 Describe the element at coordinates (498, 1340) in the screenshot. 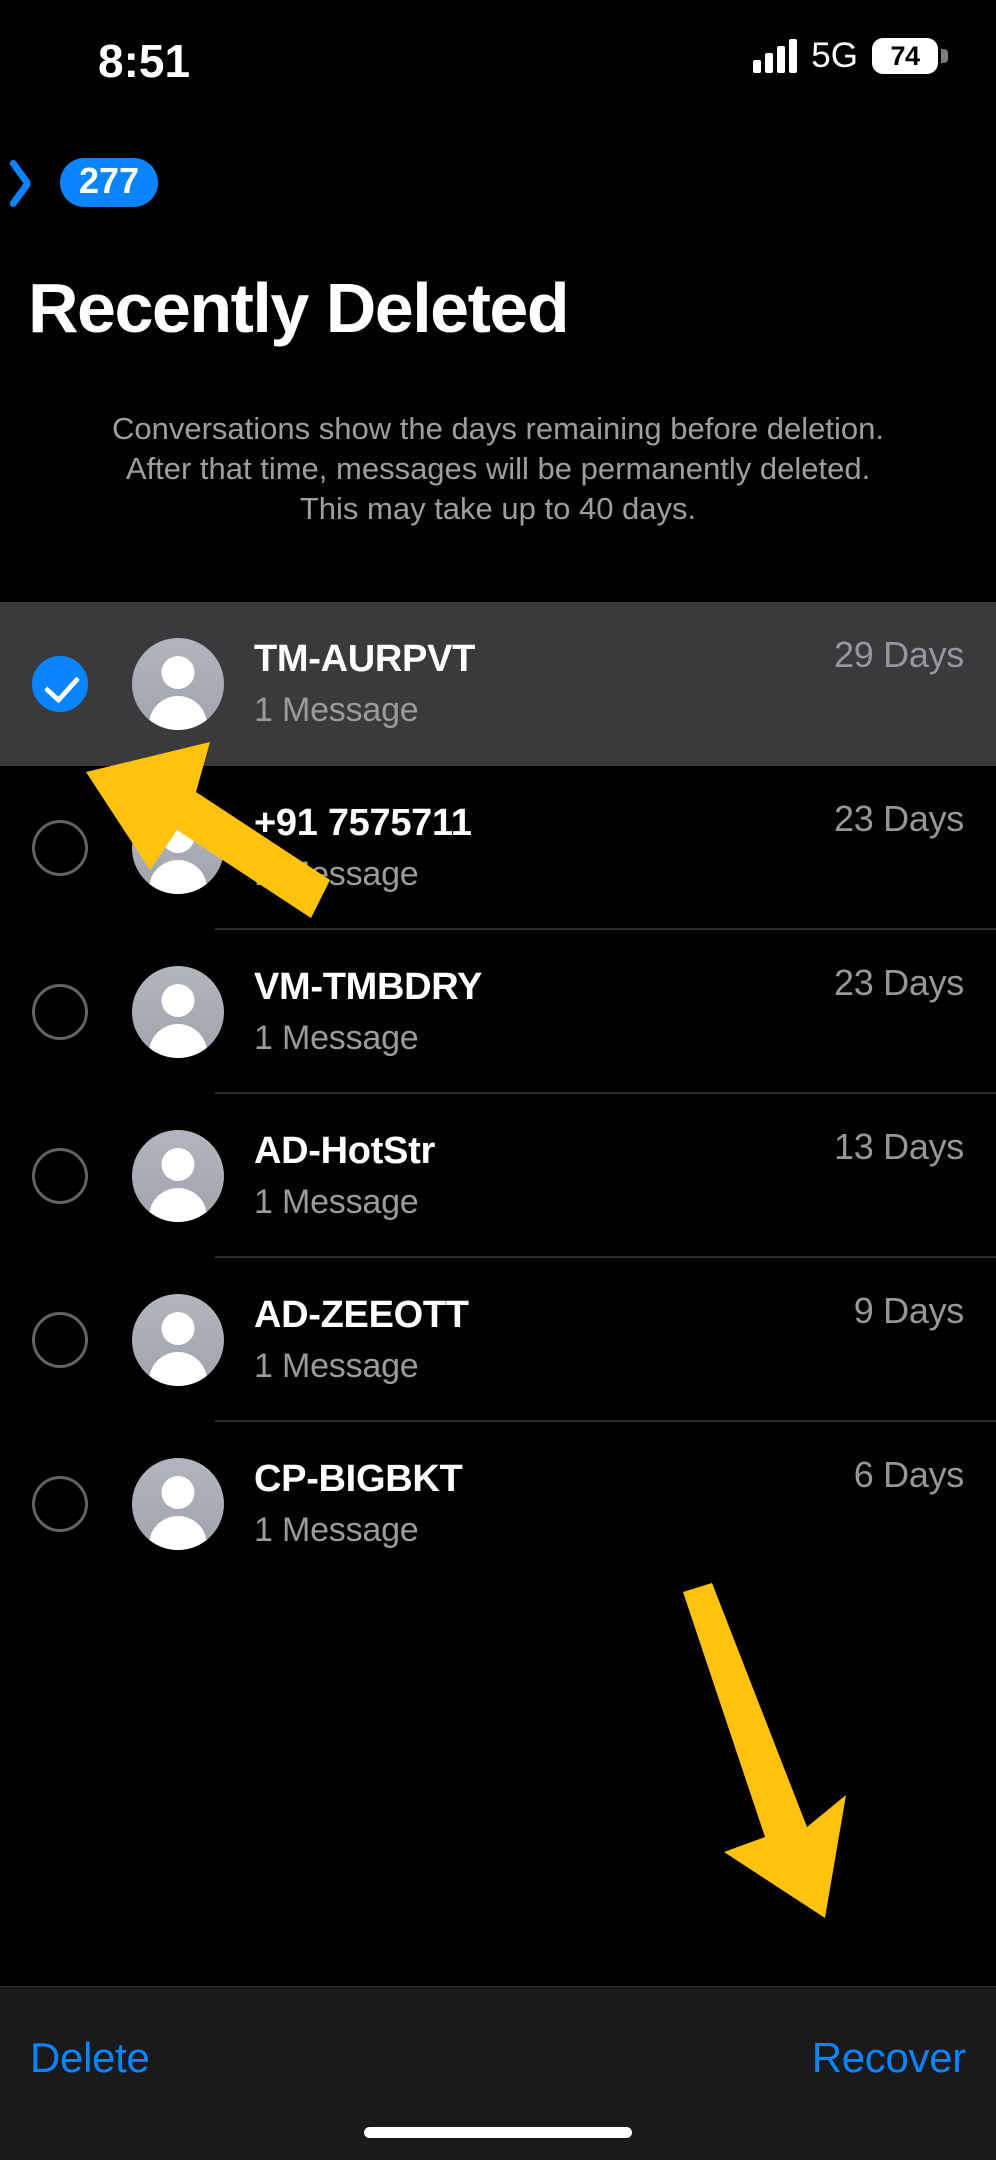

I see `list-item: AD-ZEEOTT 1 Message 9 Days` at that location.